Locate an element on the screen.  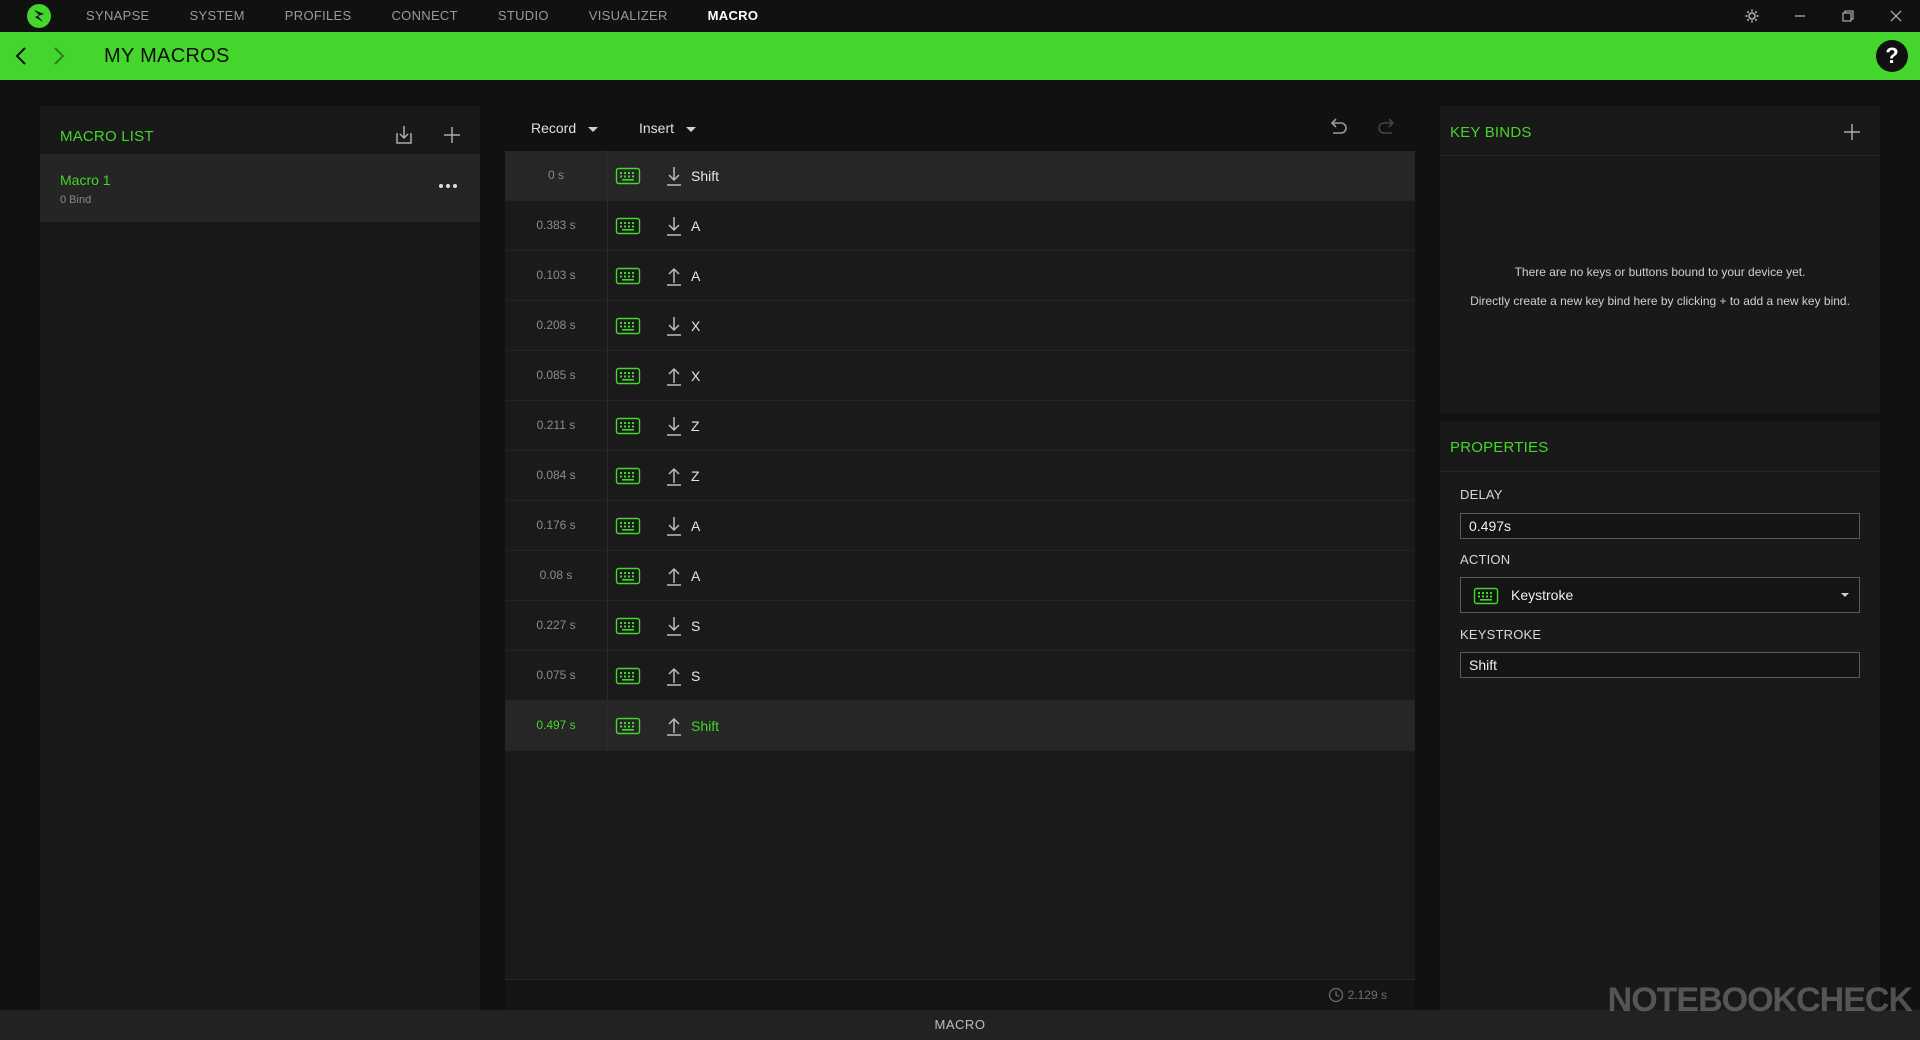
macro-step-row: 0.208 s X is located at coordinates (960, 326).